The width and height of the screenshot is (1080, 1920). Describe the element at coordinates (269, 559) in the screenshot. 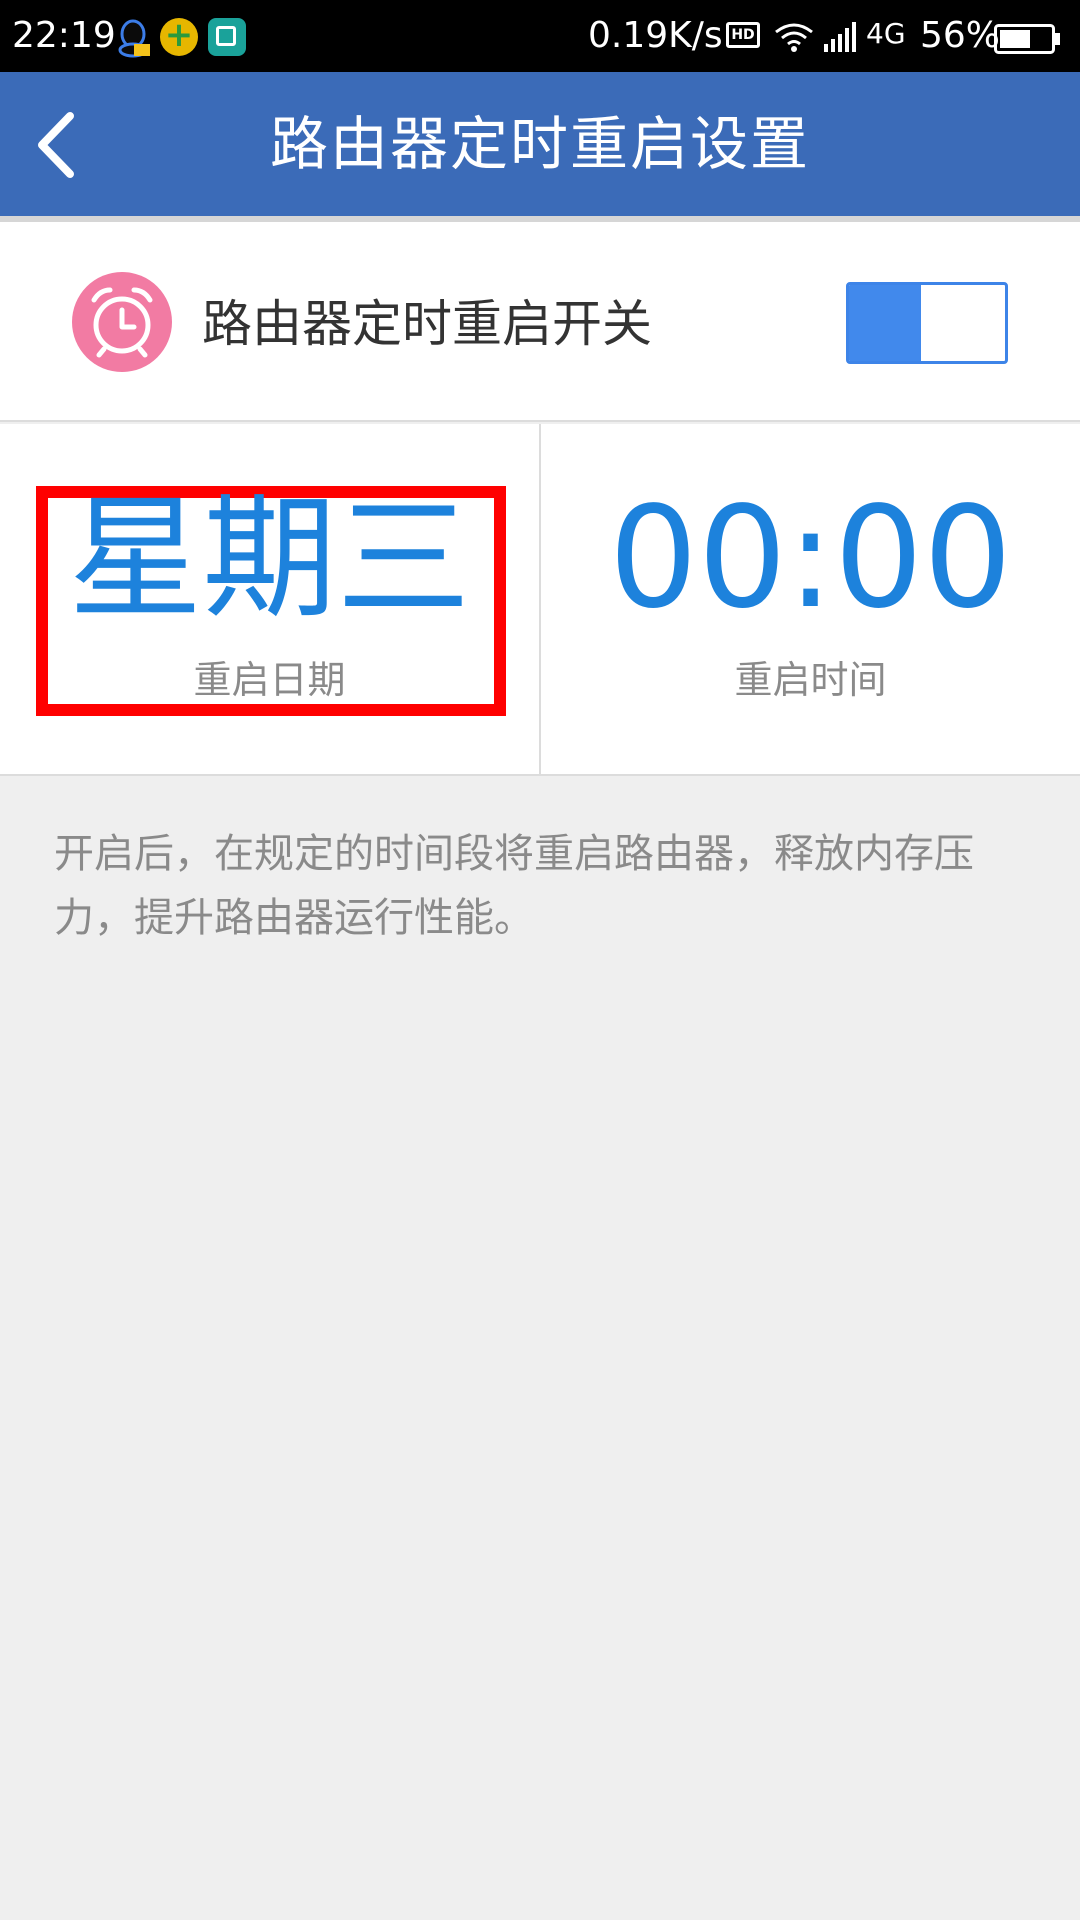

I see `reboot-date-value: 星期三` at that location.